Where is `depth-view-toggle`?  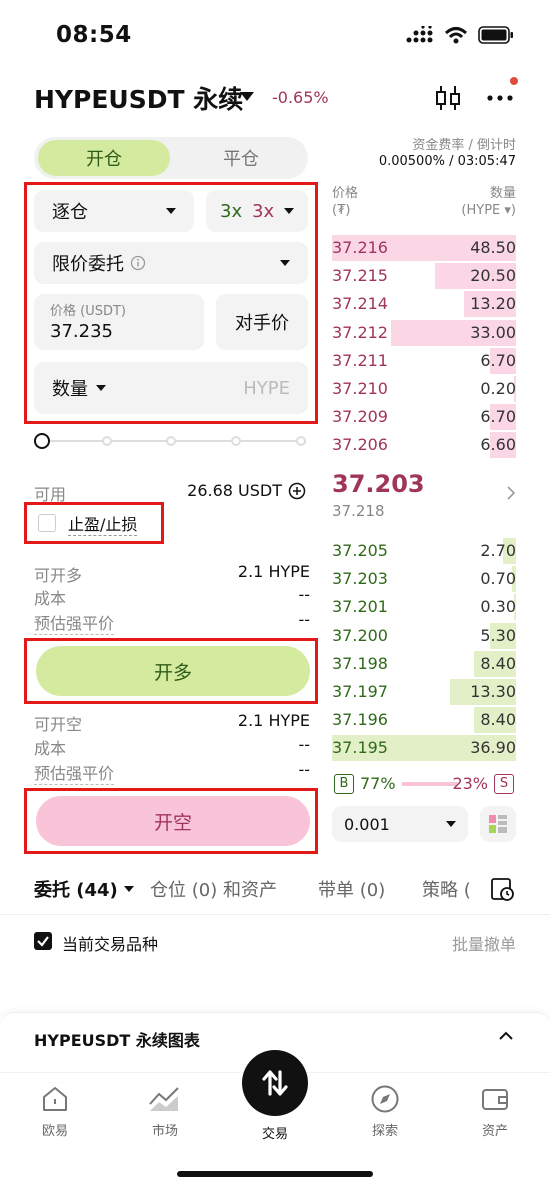
depth-view-toggle is located at coordinates (498, 824).